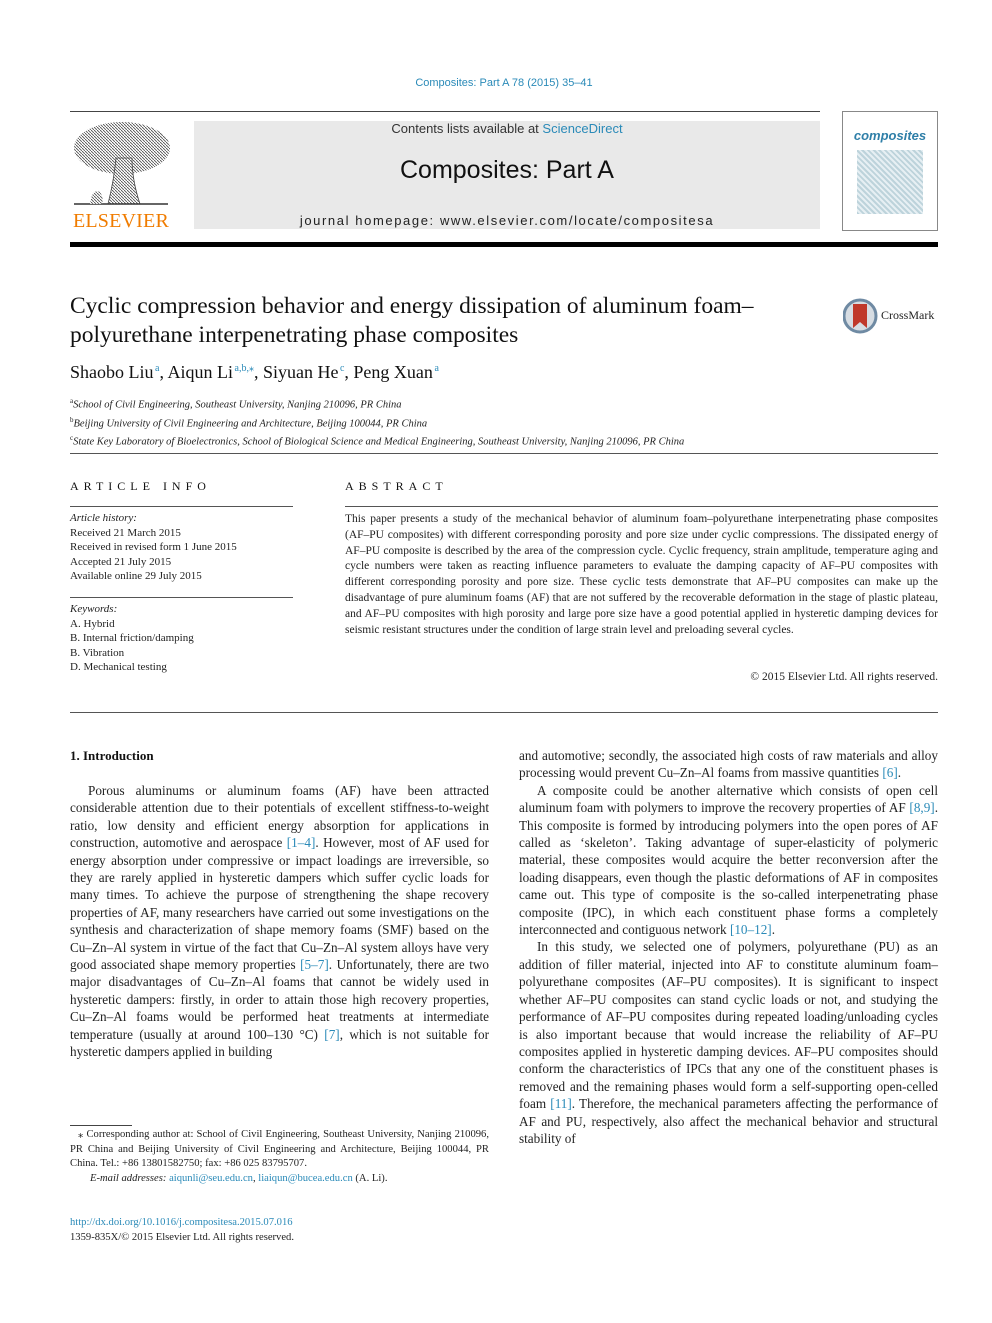  Describe the element at coordinates (92, 623) in the screenshot. I see `keyword-item: A. Hybrid` at that location.